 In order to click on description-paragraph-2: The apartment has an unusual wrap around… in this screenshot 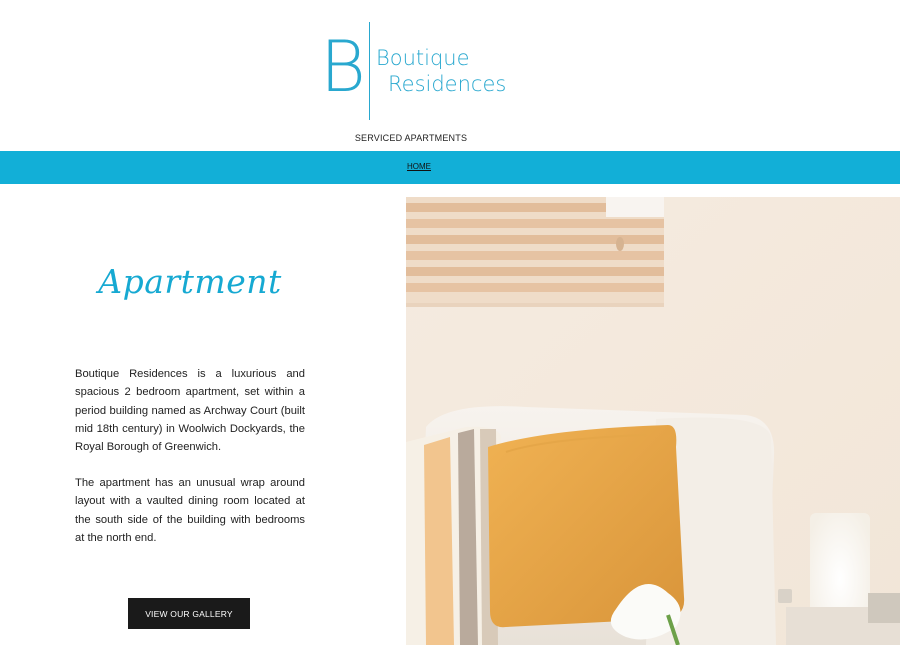, I will do `click(190, 510)`.